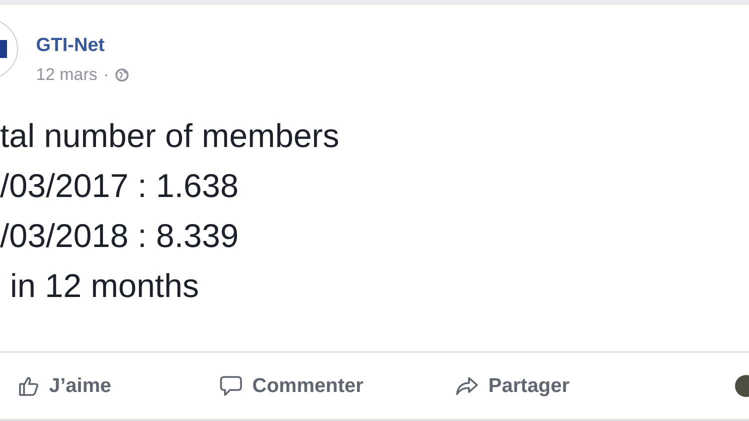  Describe the element at coordinates (29, 386) in the screenshot. I see `thumbs-up-icon` at that location.